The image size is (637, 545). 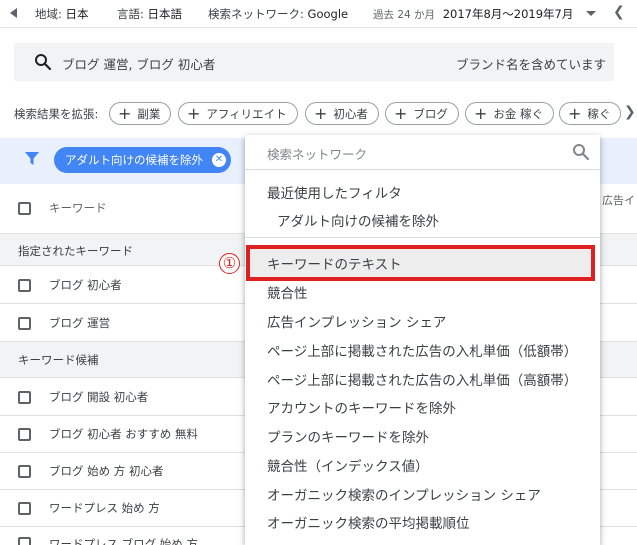 What do you see at coordinates (130, 14) in the screenshot?
I see `language-label: 言語:` at bounding box center [130, 14].